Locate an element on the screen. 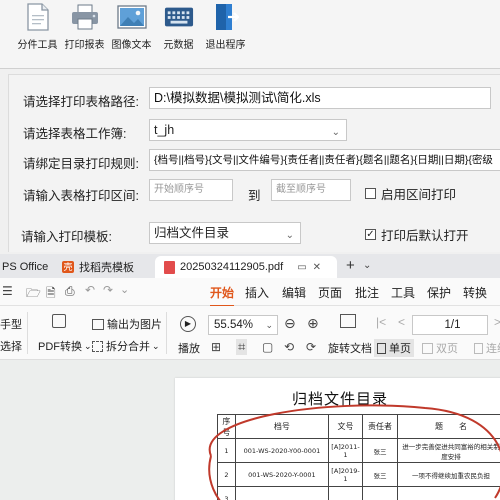  image-icon is located at coordinates (131, 17).